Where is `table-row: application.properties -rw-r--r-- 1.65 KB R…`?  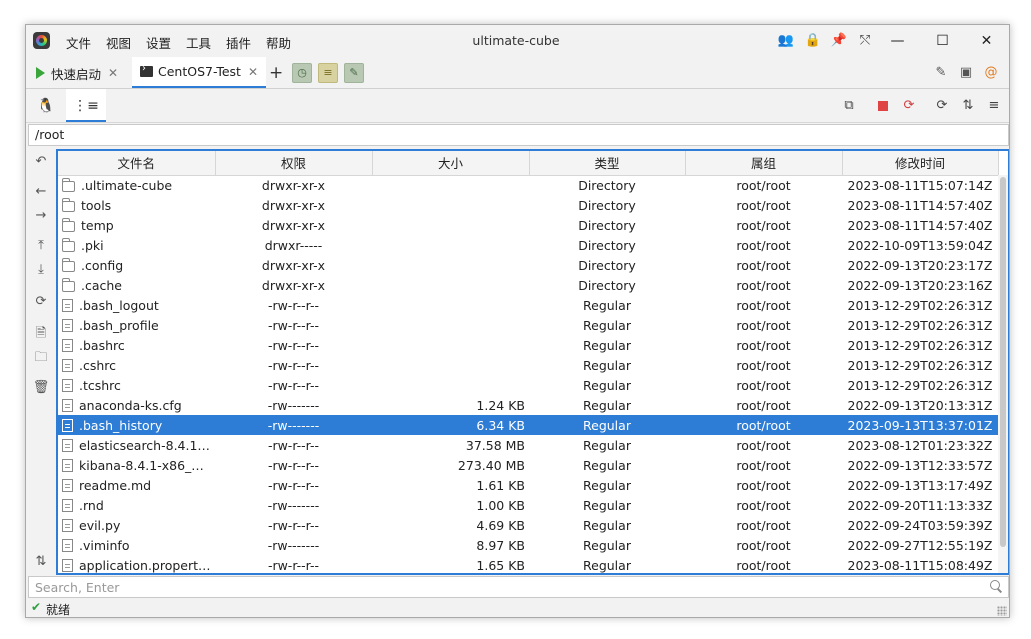
table-row: application.properties -rw-r--r-- 1.65 KB R… is located at coordinates (528, 564).